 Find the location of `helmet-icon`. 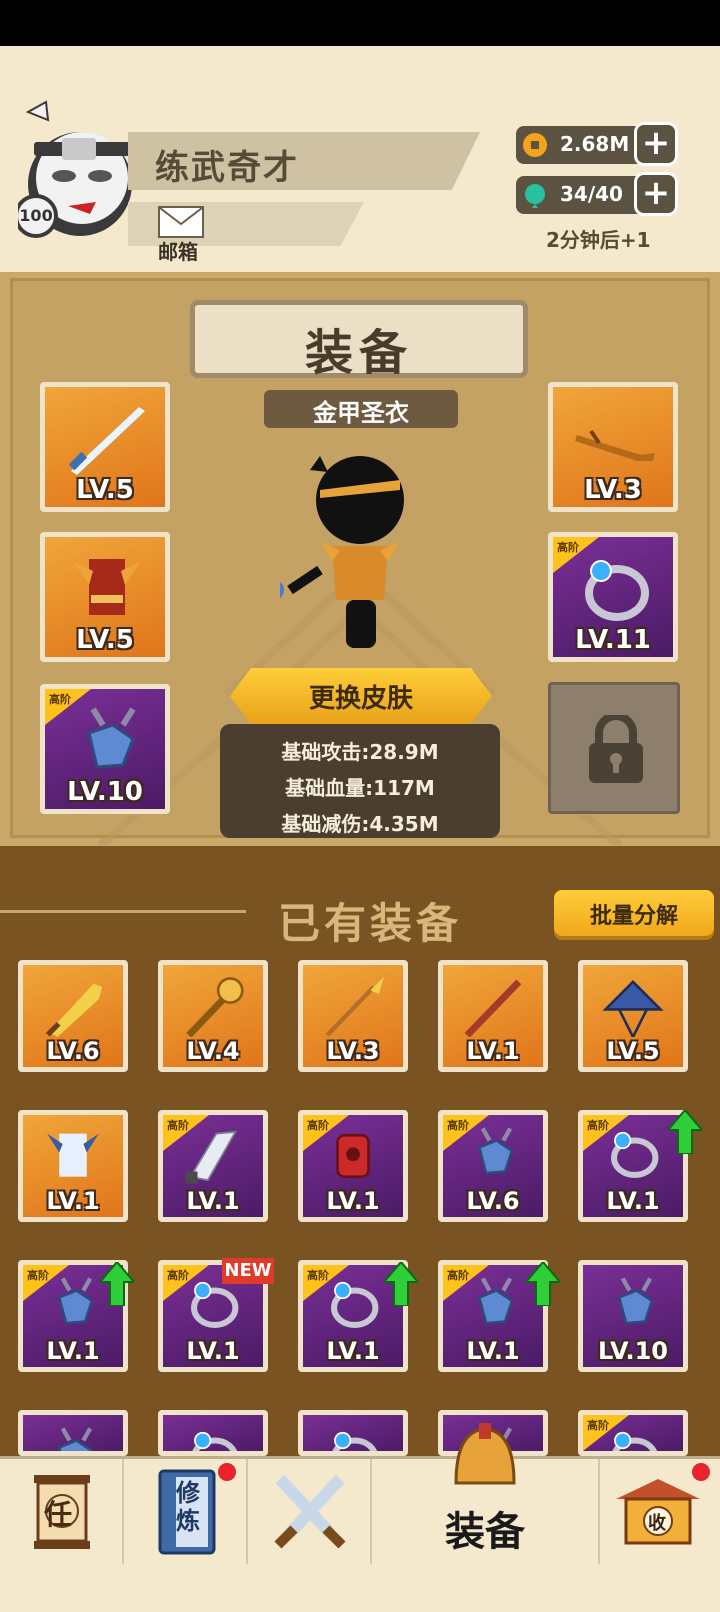

helmet-icon is located at coordinates (485, 1454).